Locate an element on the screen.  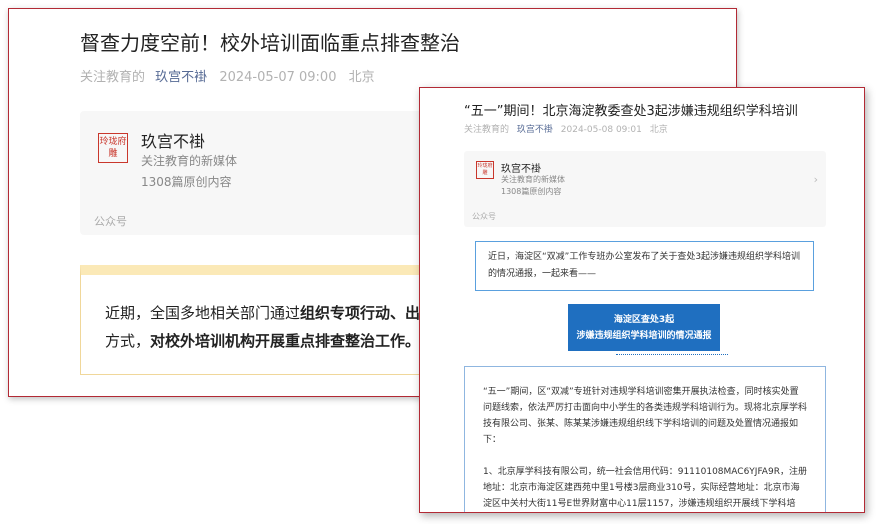
account-profile-card: 玲珑府雕 玖宫不褂 关注教育的新媒体 1308篇原创内容 › 公众号 is located at coordinates (645, 189).